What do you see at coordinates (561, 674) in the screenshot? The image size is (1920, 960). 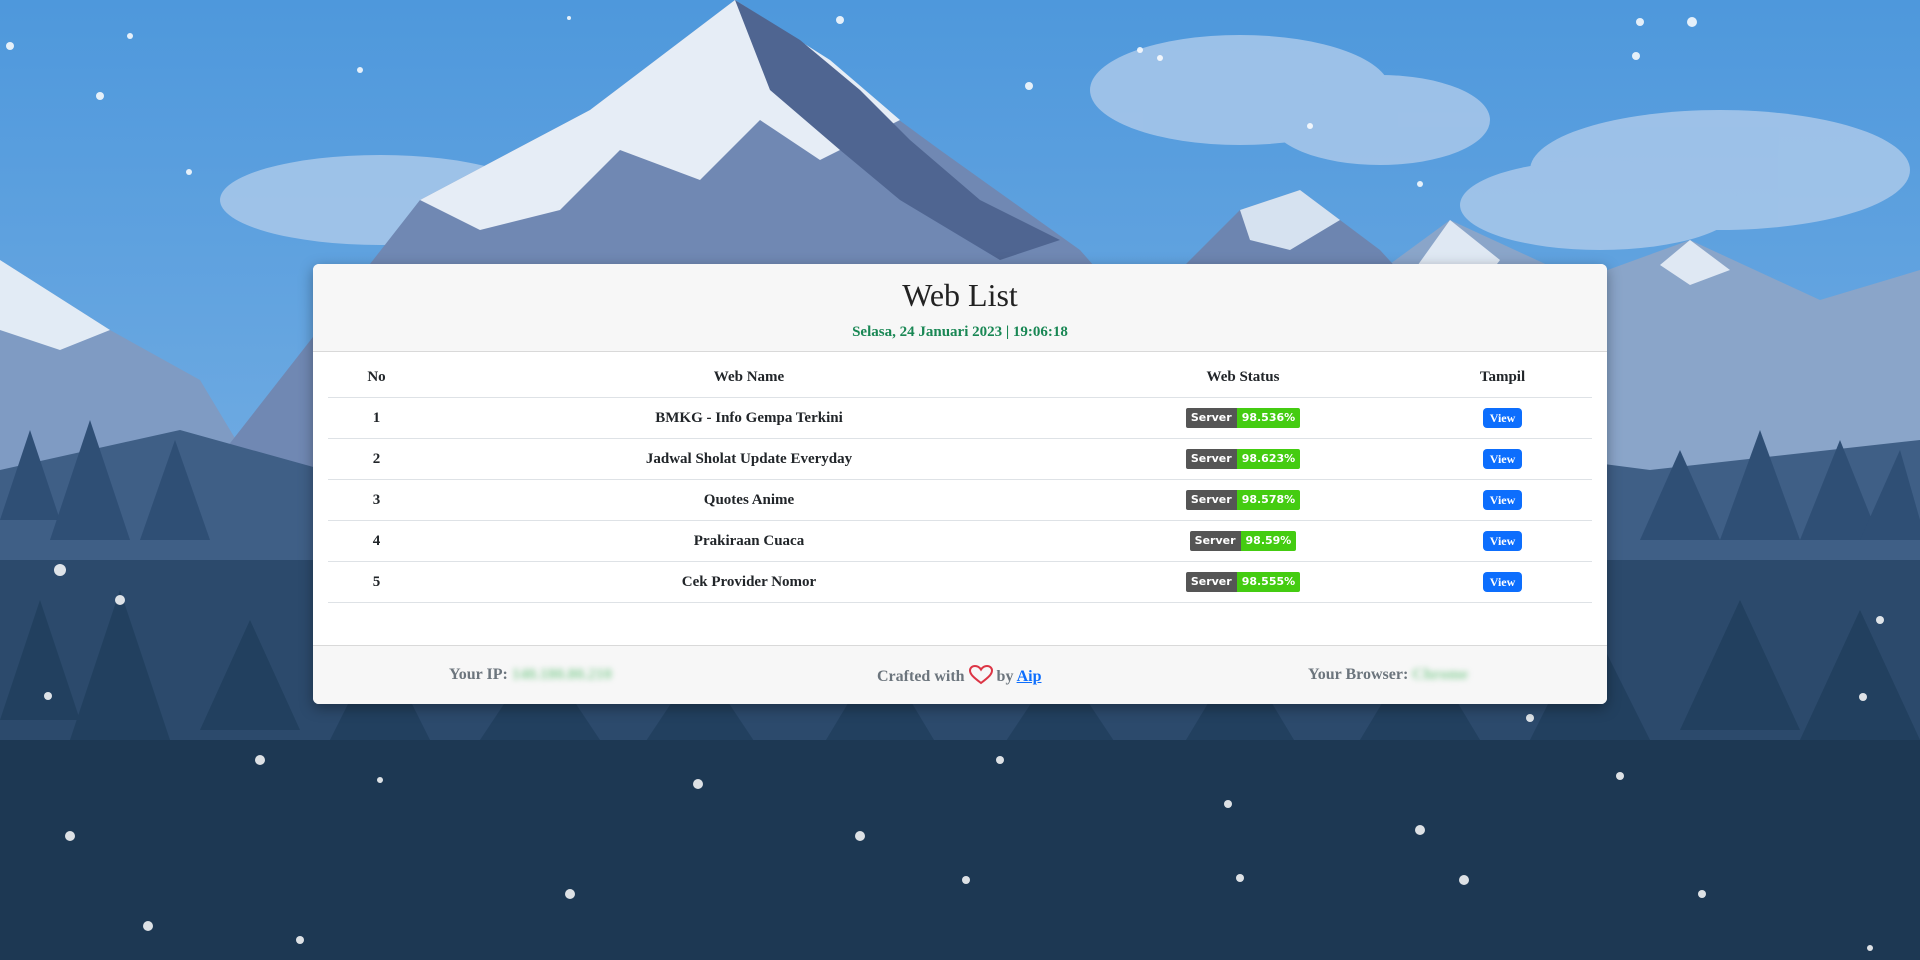 I see `ip-value: 140.180.80.210` at bounding box center [561, 674].